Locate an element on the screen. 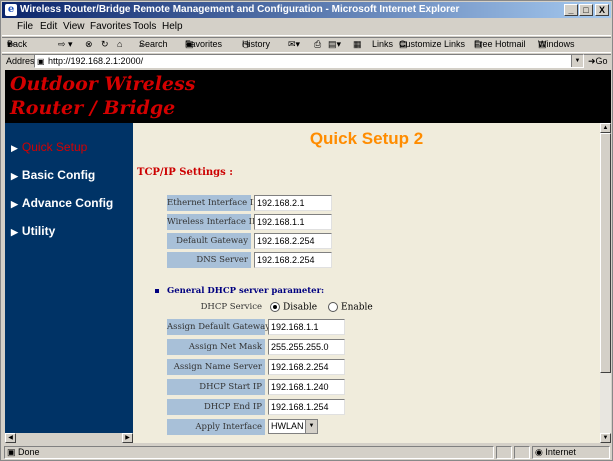  dhcp-end-ip-label: DHCP End IP is located at coordinates (216, 407).